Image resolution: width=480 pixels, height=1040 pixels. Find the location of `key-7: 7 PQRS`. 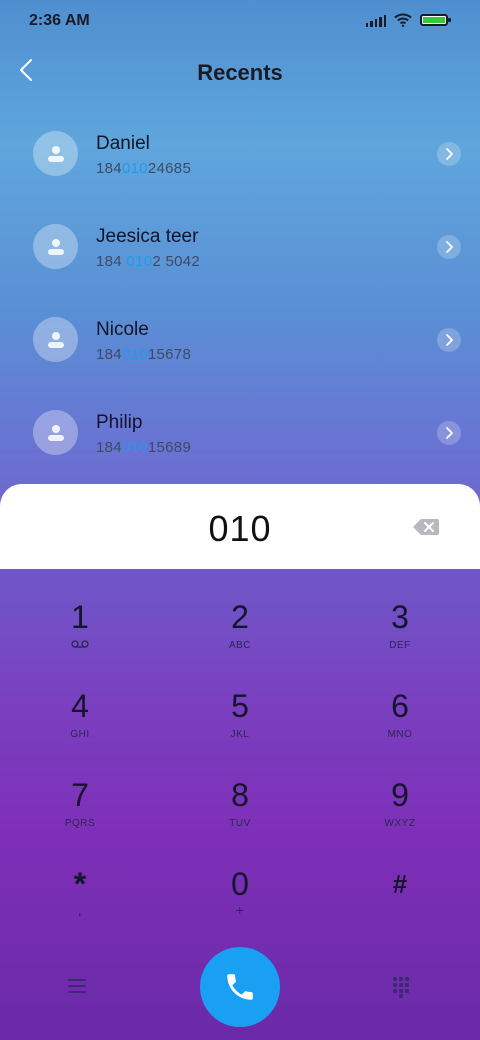

key-7: 7 PQRS is located at coordinates (80, 791).